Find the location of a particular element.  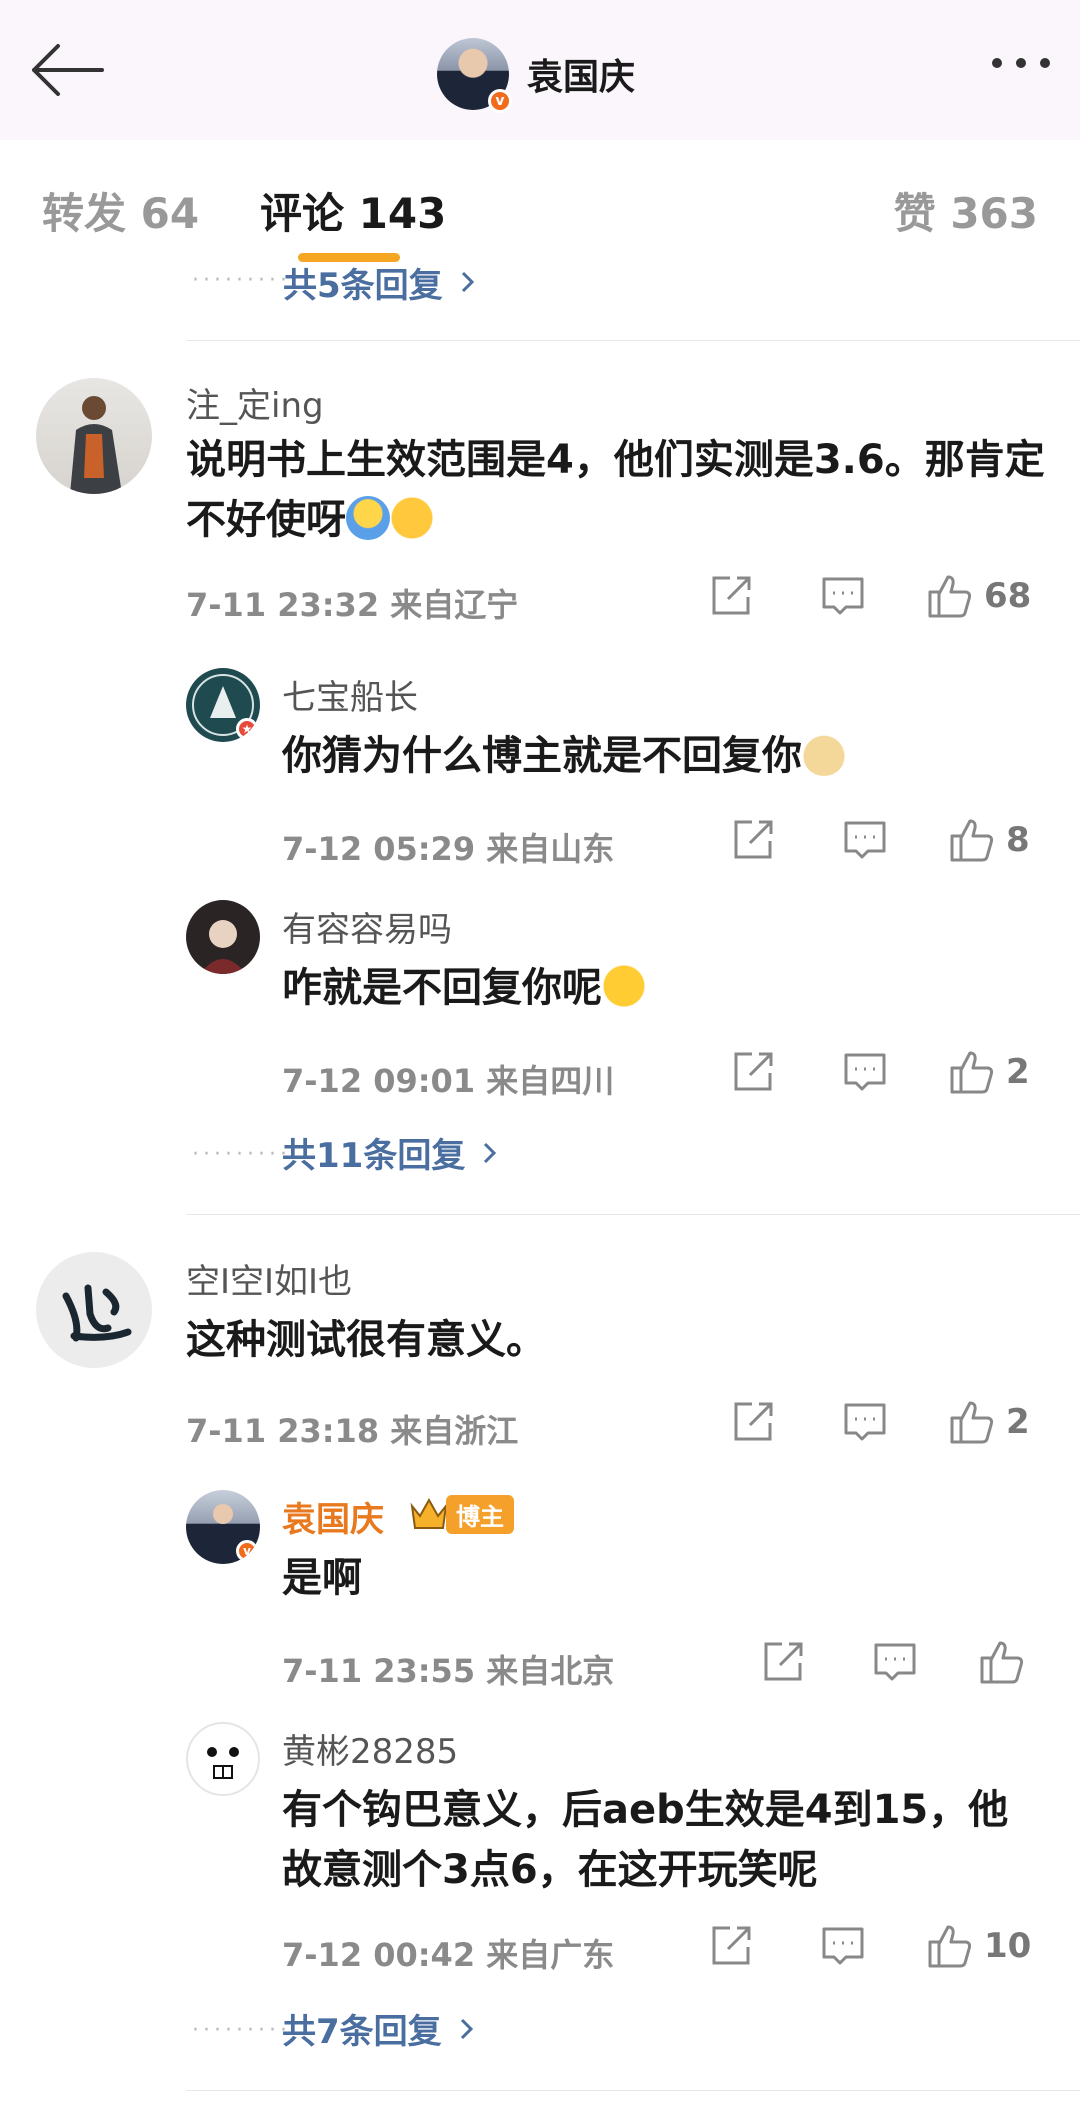

comment-meta: 7-12 09:01 来自四川 is located at coordinates (448, 1081).